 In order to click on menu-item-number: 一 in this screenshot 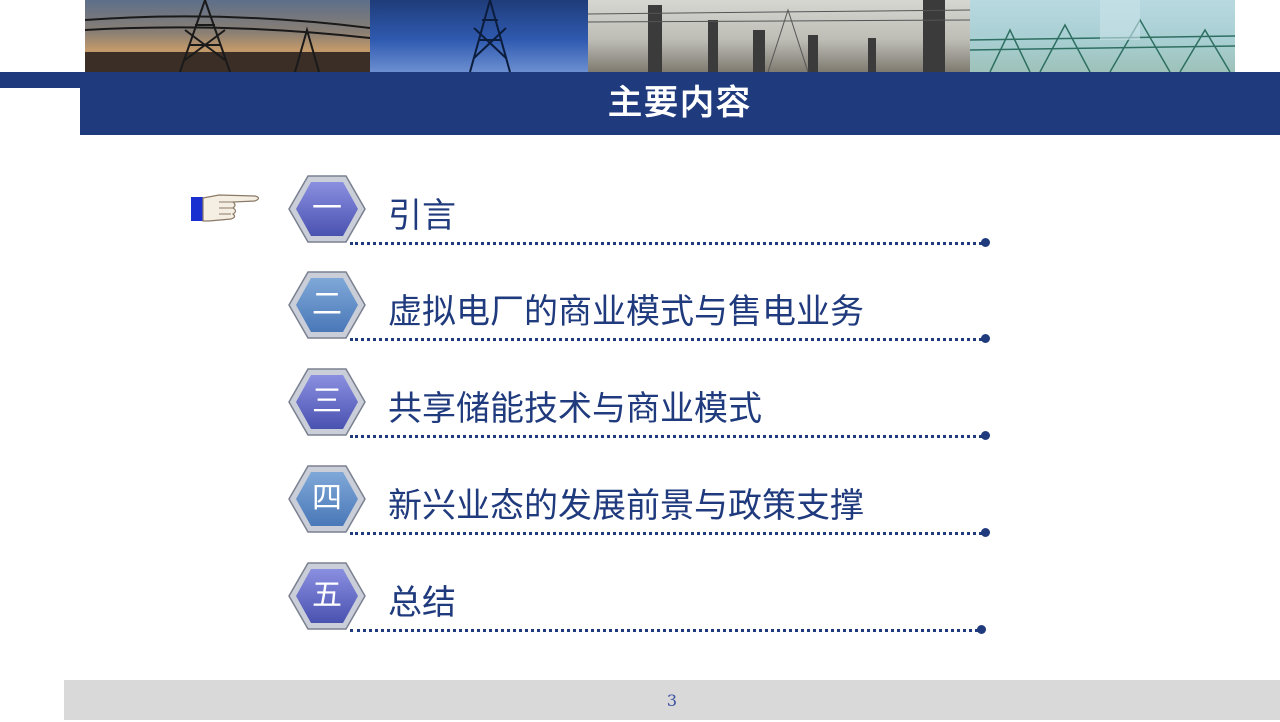, I will do `click(327, 208)`.